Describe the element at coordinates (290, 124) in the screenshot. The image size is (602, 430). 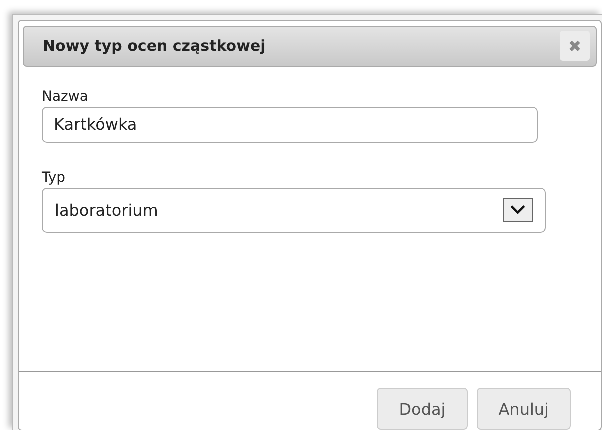
I see `name-input-field: Kartkówka` at that location.